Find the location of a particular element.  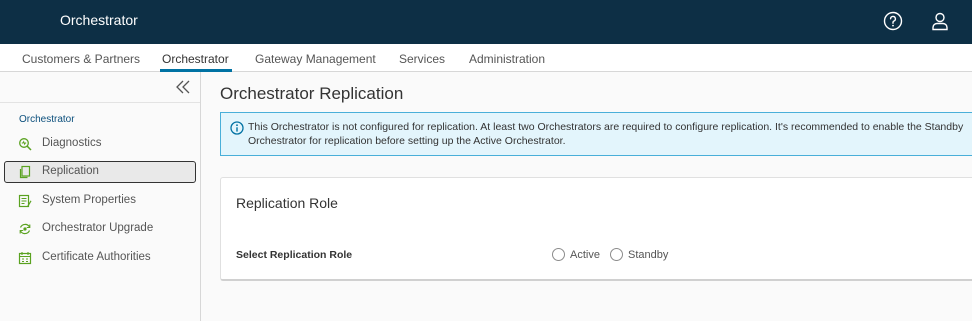

sidebar-item-system-properties: System Properties is located at coordinates (100, 201).